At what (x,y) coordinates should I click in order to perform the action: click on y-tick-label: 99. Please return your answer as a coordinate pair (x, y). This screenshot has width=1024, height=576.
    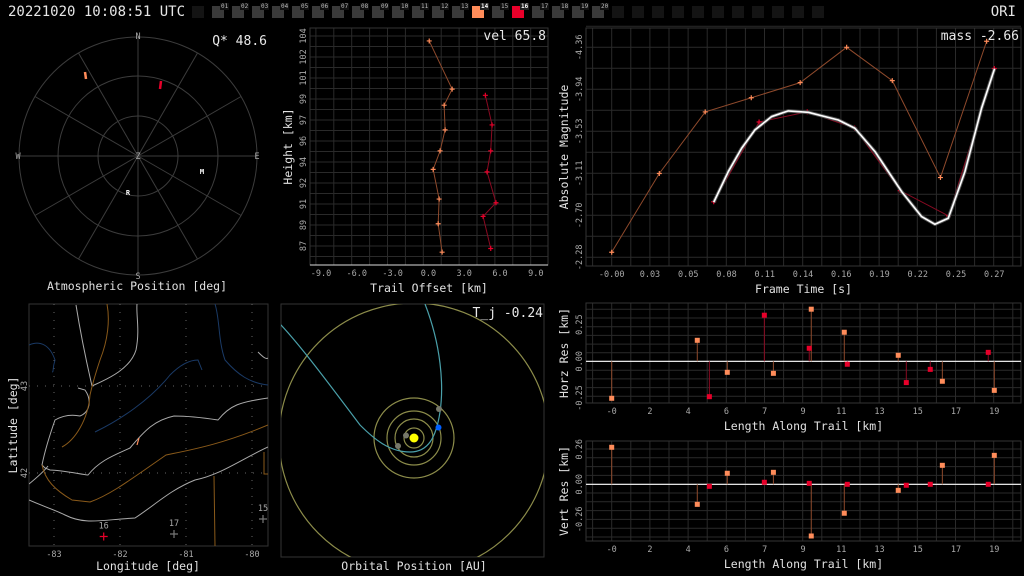
    Looking at the image, I should click on (304, 99).